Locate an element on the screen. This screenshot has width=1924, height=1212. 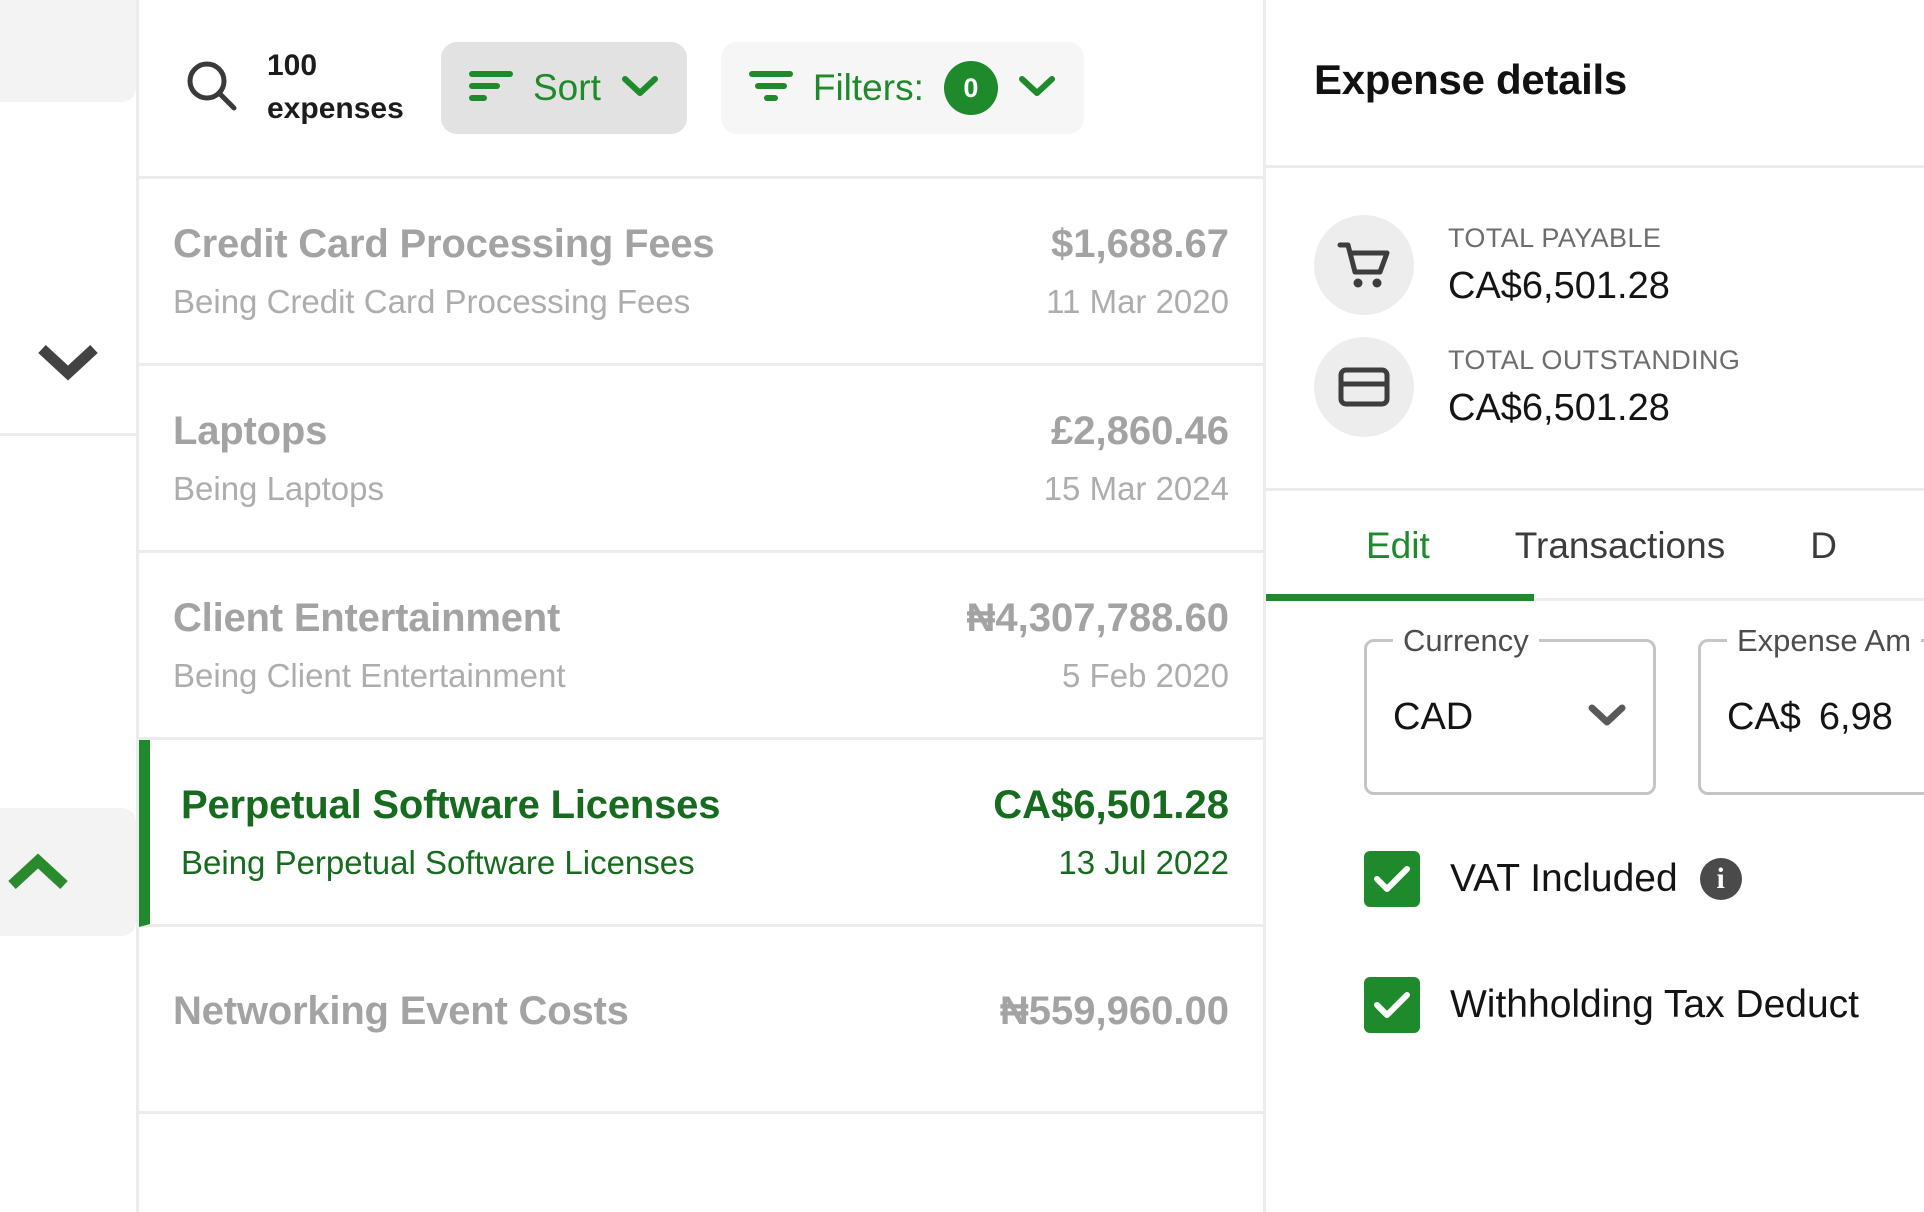
tab-documents: D is located at coordinates (1823, 546).